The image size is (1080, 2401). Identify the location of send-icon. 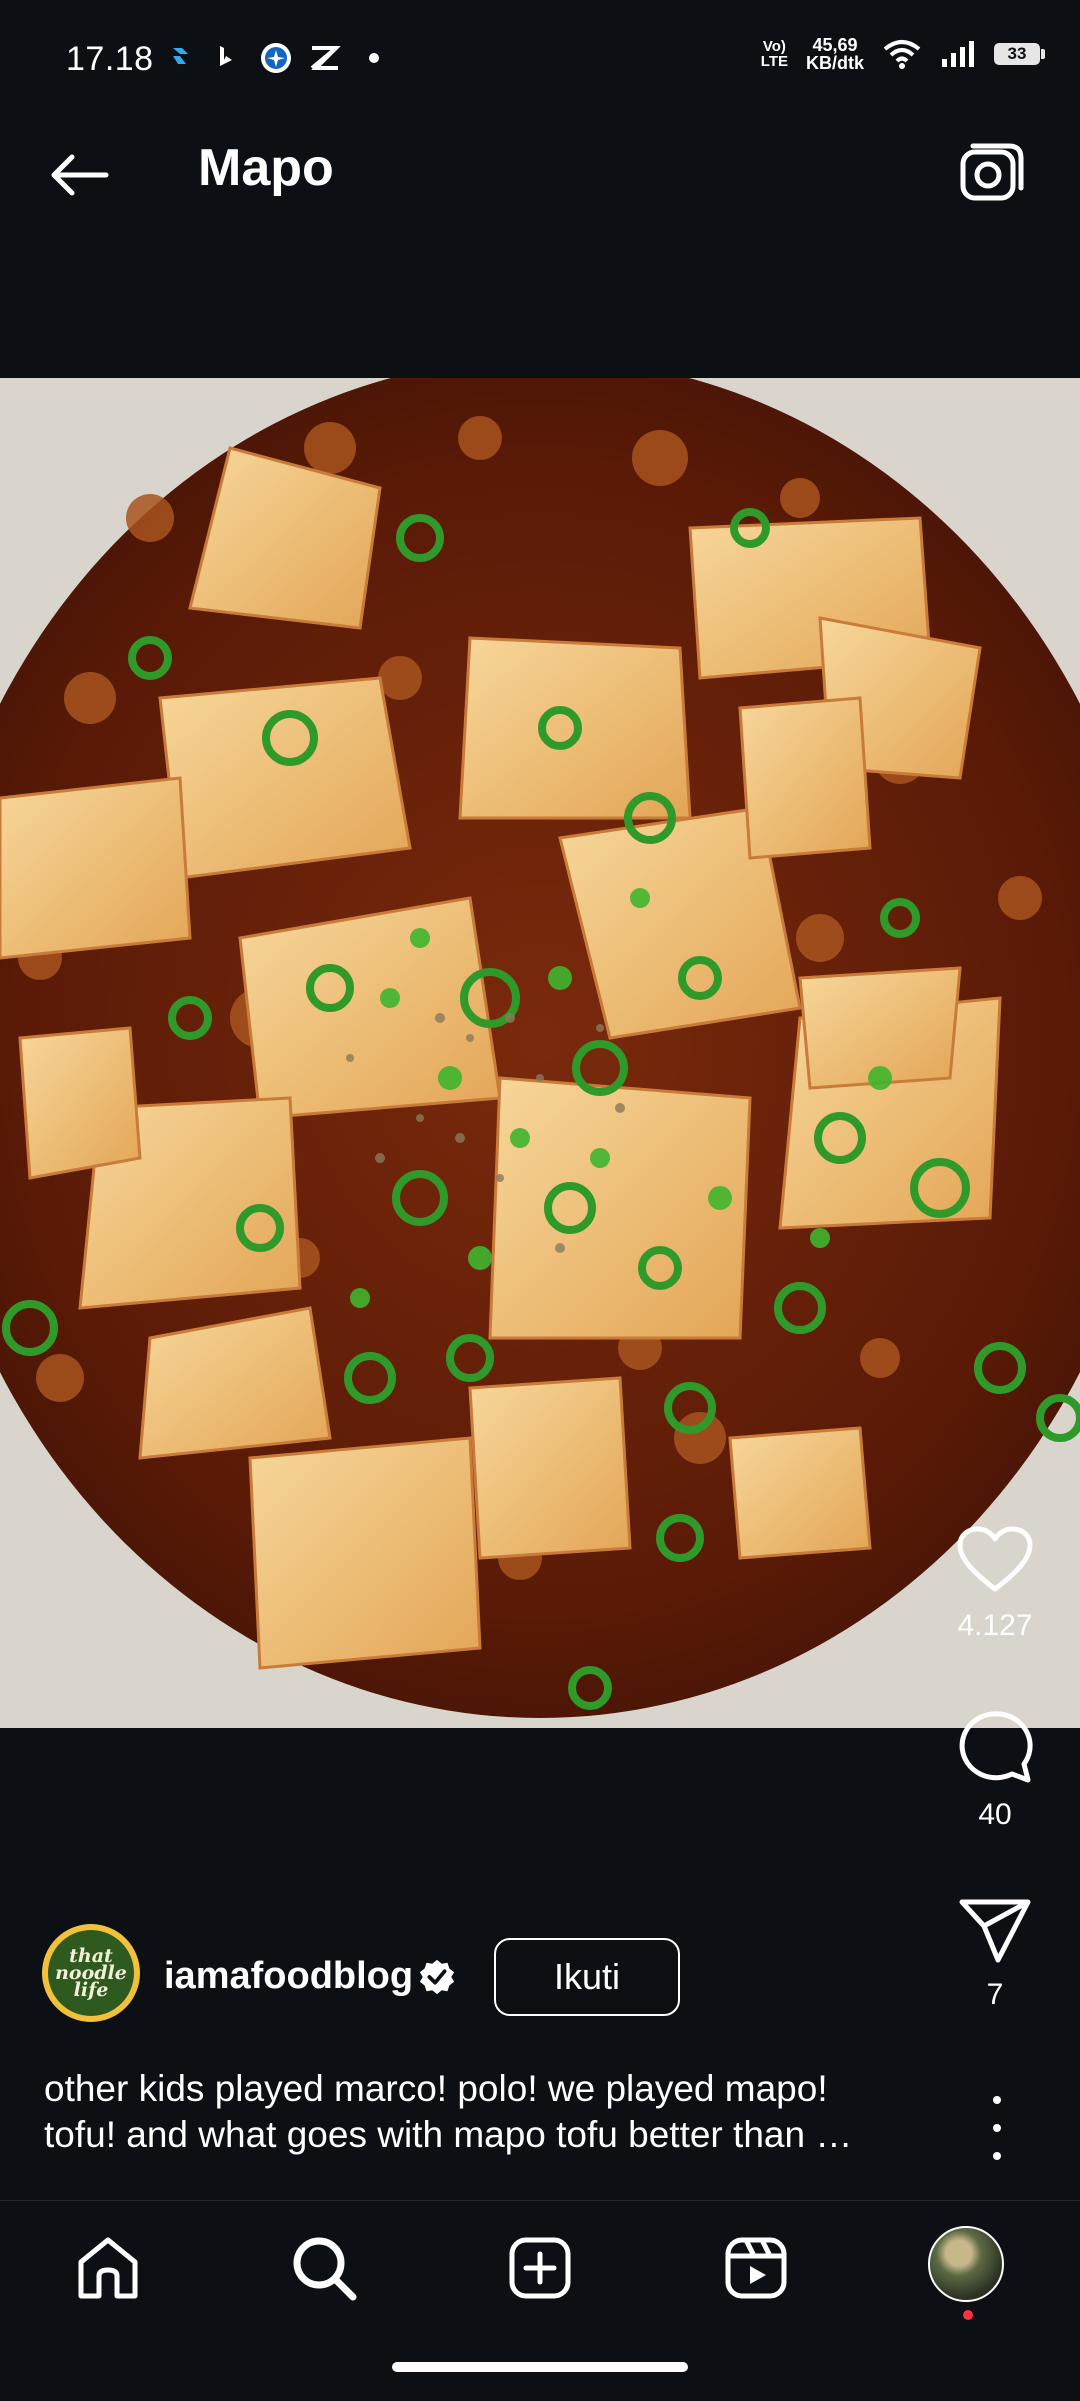
(995, 1931).